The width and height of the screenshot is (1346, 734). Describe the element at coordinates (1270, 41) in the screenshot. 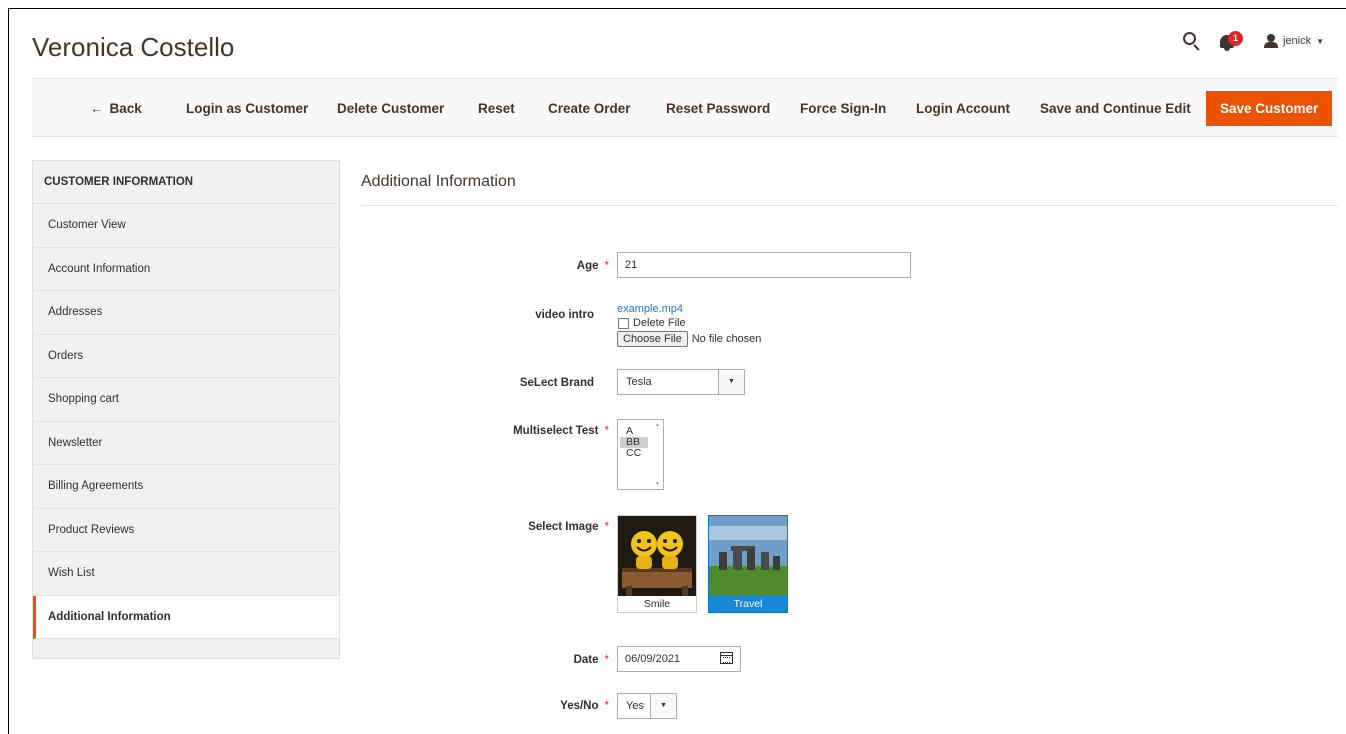

I see `user-icon` at that location.